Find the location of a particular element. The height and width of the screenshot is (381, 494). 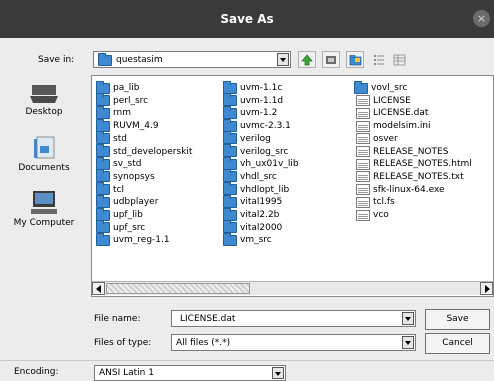

list-item: osver is located at coordinates (376, 139).